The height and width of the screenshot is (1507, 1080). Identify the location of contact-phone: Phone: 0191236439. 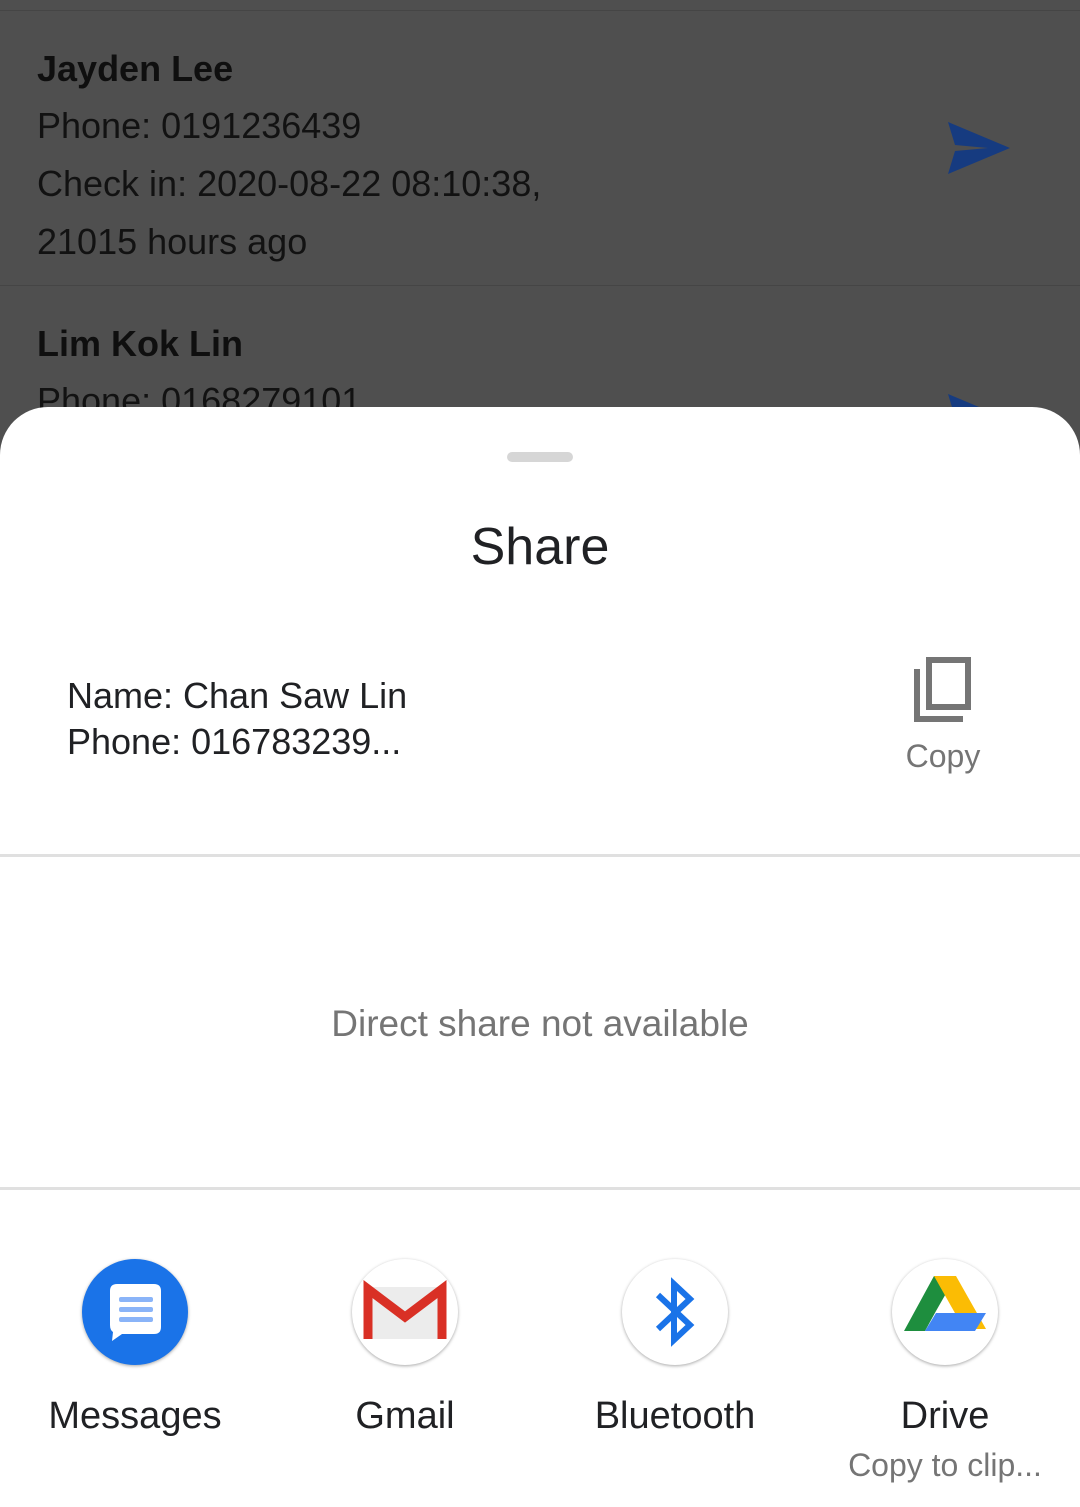
(199, 125).